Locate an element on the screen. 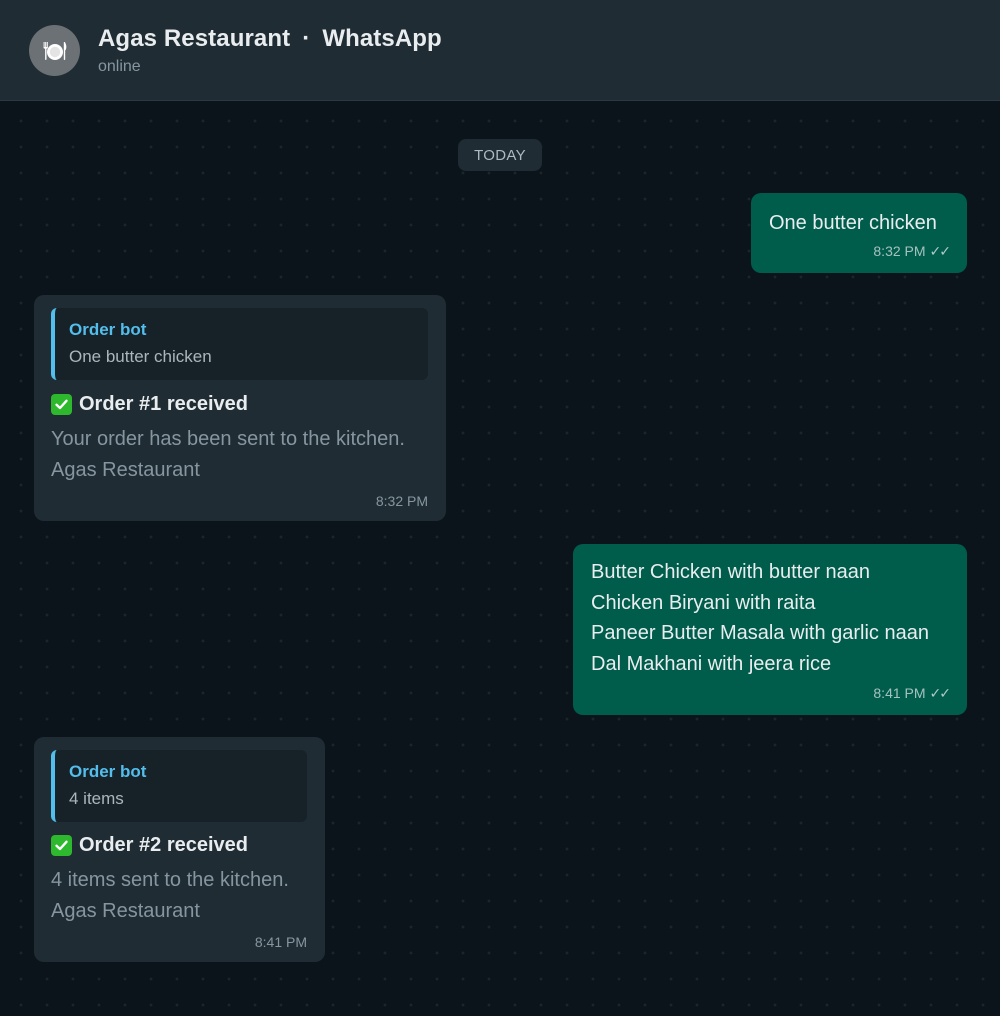  message-meta: 8:41 PM ✓✓ is located at coordinates (912, 693).